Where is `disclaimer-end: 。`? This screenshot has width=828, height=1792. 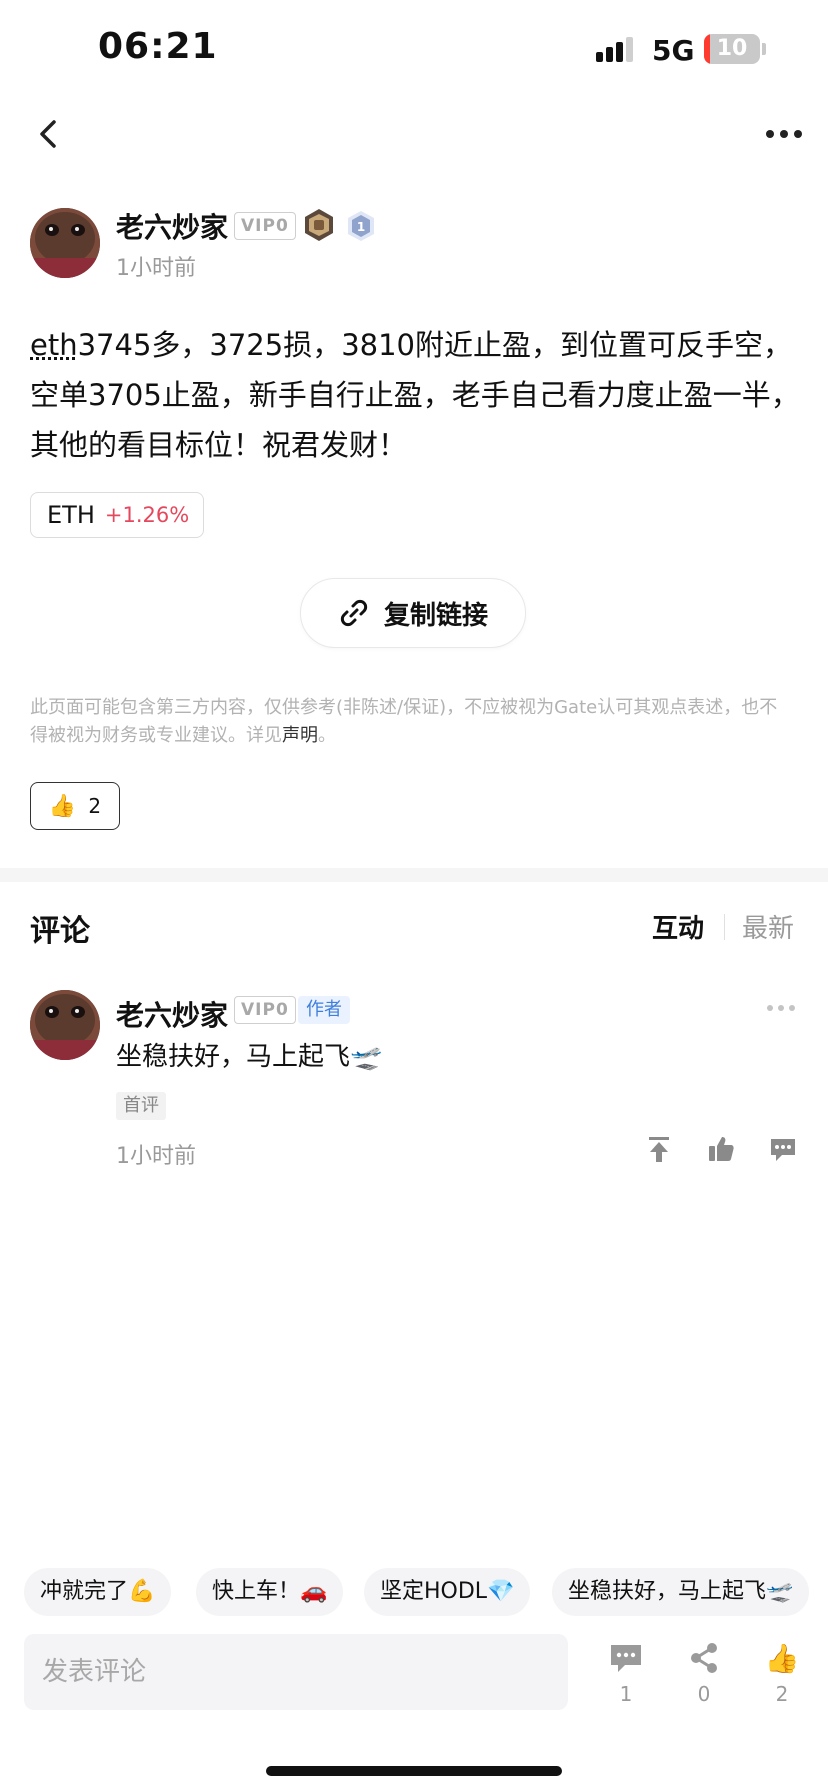
disclaimer-end: 。 is located at coordinates (327, 735).